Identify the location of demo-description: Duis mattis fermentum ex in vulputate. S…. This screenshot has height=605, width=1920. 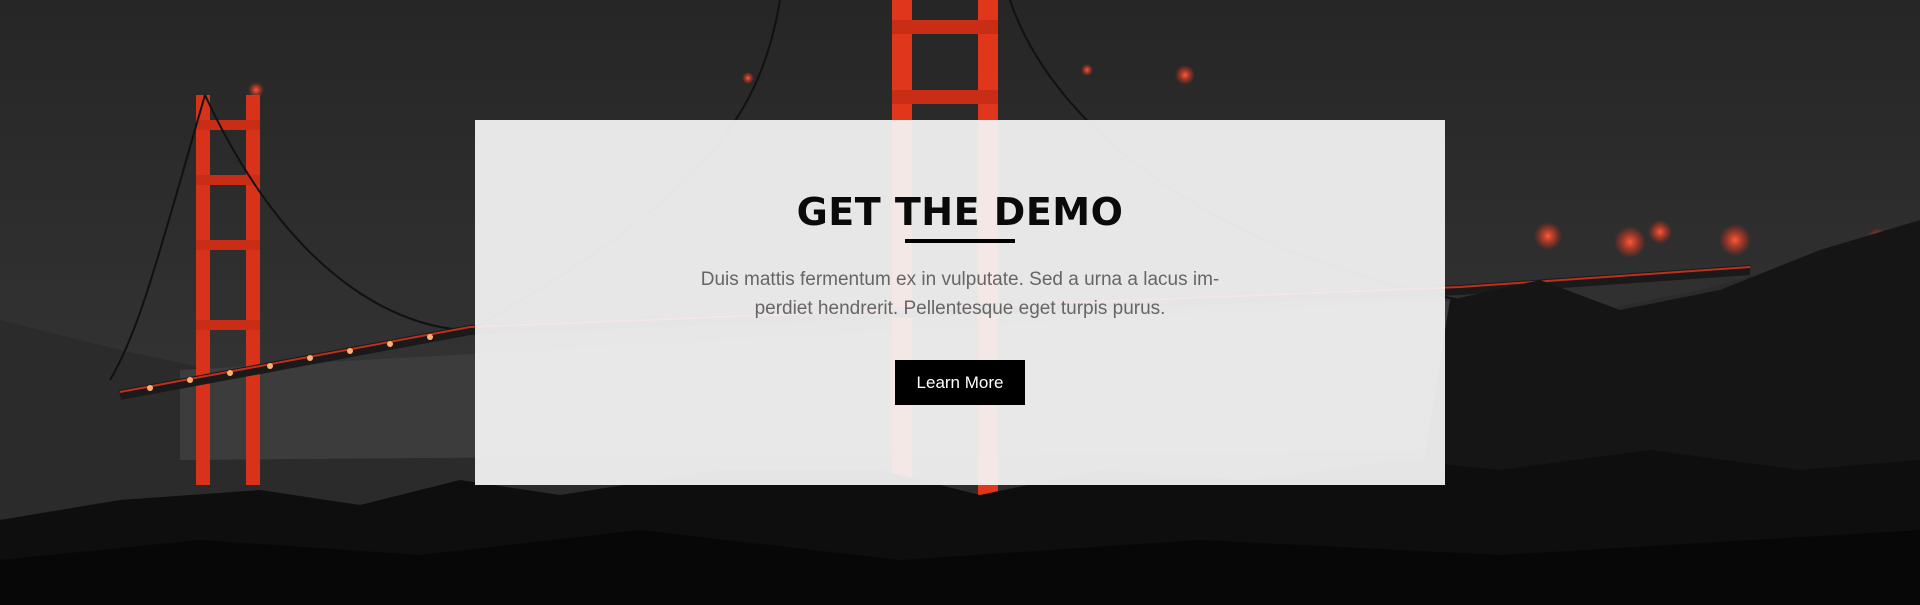
(960, 294).